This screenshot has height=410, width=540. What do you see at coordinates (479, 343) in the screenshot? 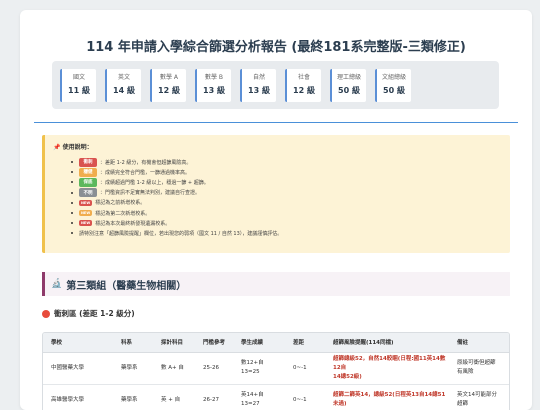
I see `col-note: 備註` at bounding box center [479, 343].